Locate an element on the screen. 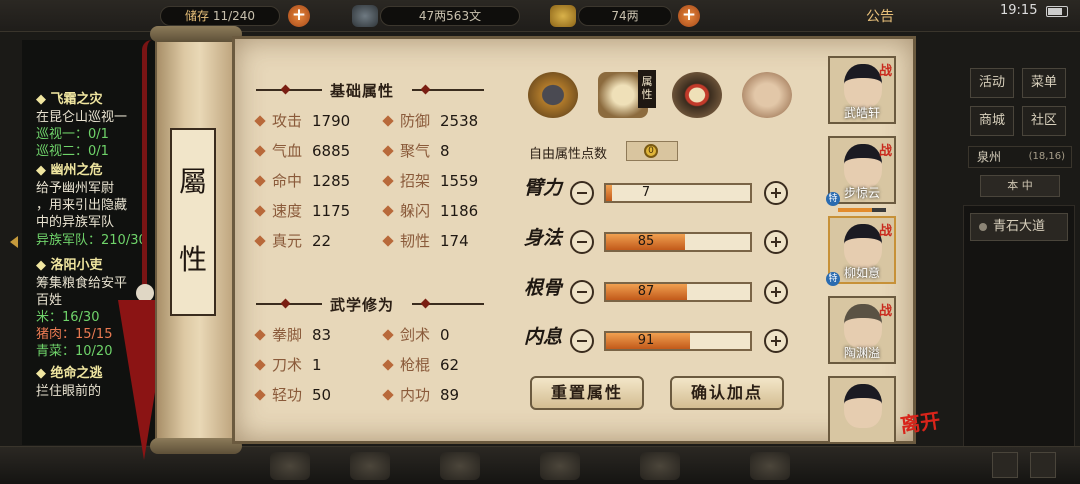 The image size is (1080, 484). stat-value: 1790 is located at coordinates (331, 121).